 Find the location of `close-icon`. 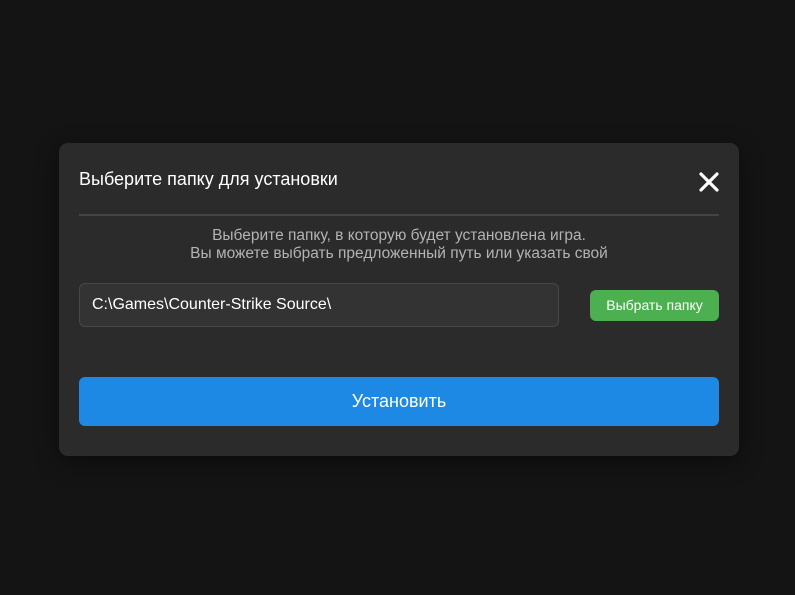

close-icon is located at coordinates (709, 182).